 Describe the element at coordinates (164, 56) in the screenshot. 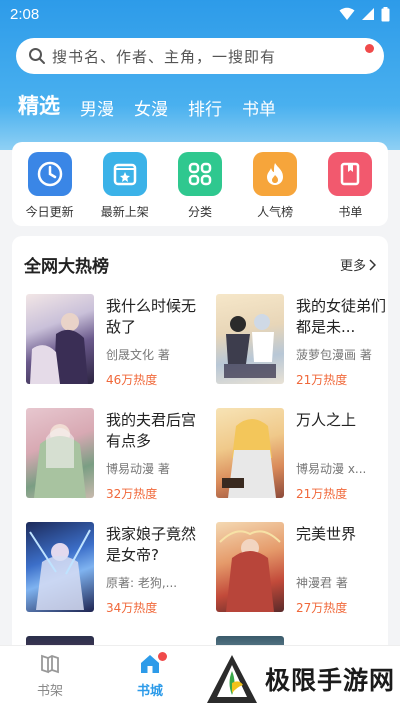

I see `search-placeholder: 搜书名、作者、主角，一搜即有` at that location.